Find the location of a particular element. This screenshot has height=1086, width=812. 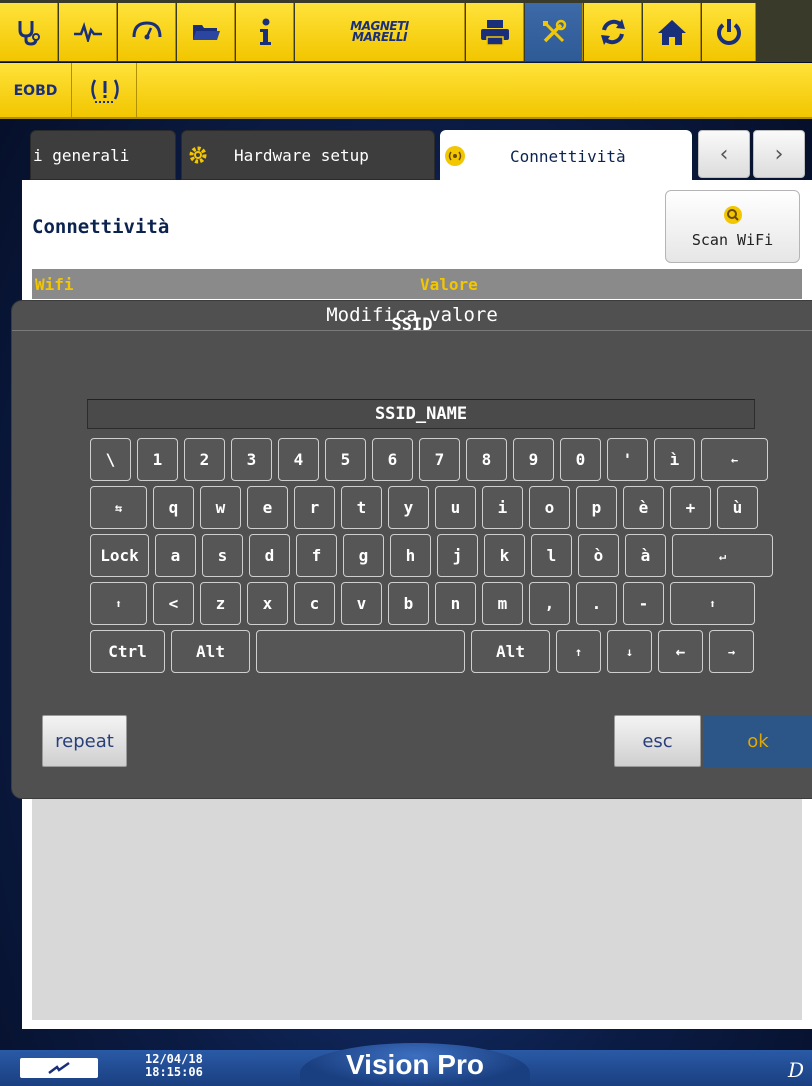

key-r: r is located at coordinates (314, 507).